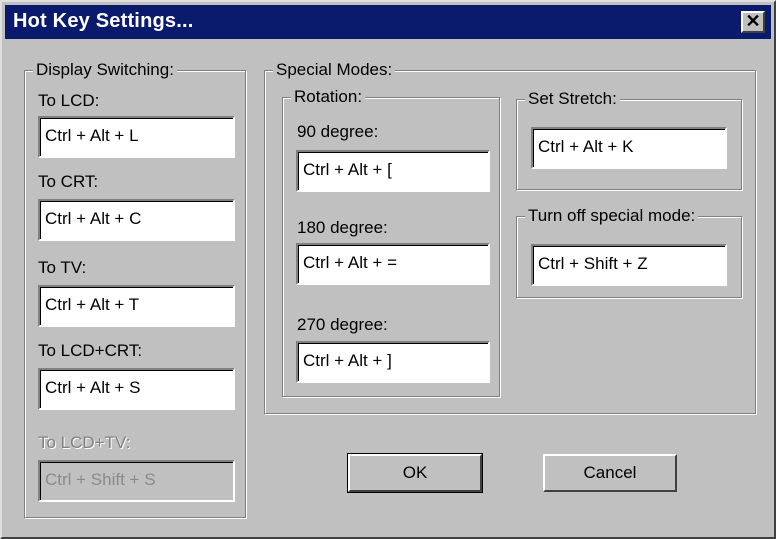 This screenshot has height=539, width=776. Describe the element at coordinates (393, 264) in the screenshot. I see `rotation-180-hotkey-field: Ctrl + Alt + =` at that location.